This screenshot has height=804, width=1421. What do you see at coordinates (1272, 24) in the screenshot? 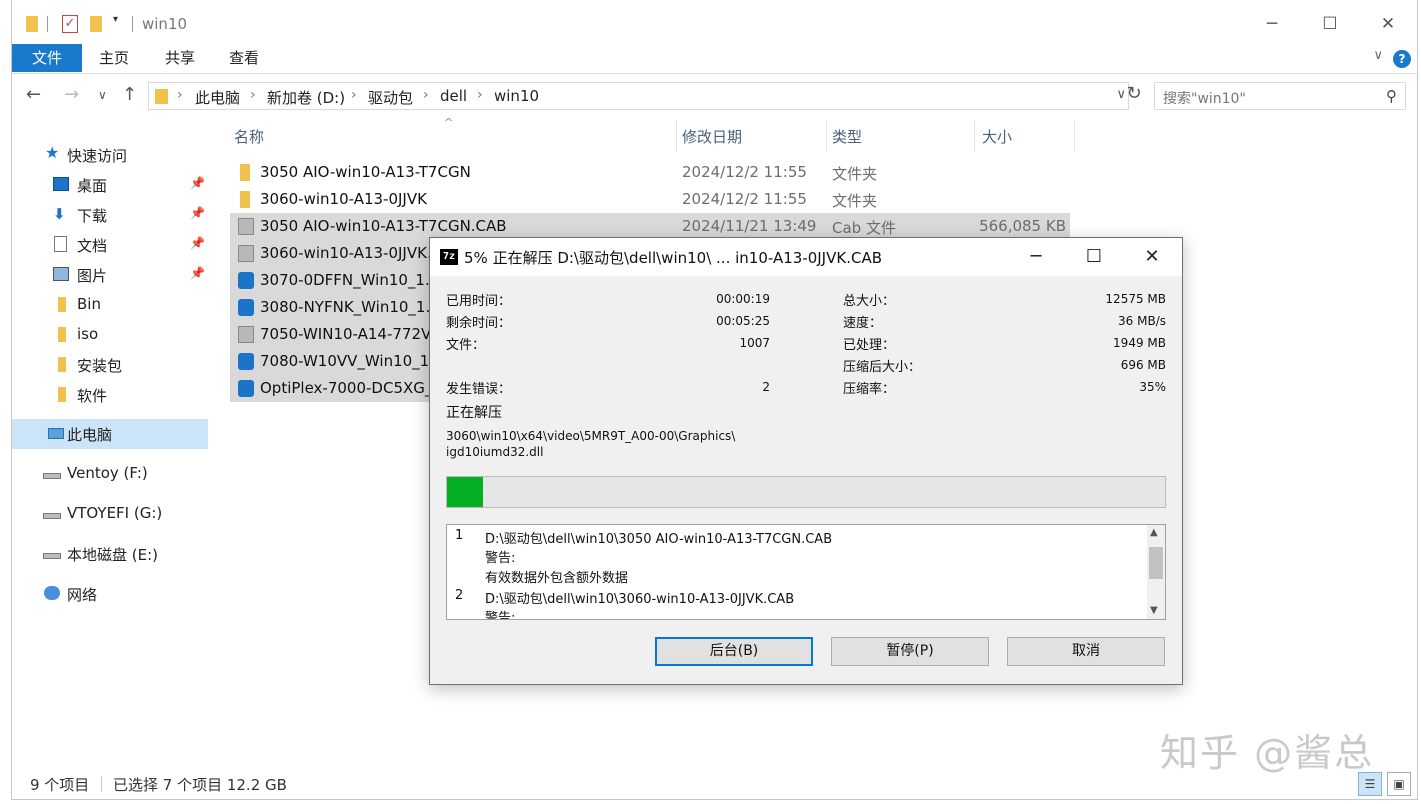
I see `minimize-button: ─` at bounding box center [1272, 24].